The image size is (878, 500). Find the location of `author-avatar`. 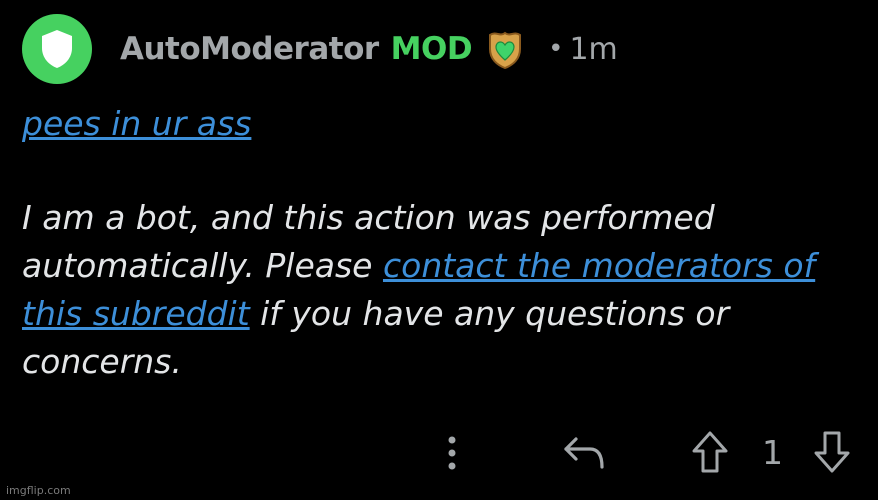

author-avatar is located at coordinates (57, 49).